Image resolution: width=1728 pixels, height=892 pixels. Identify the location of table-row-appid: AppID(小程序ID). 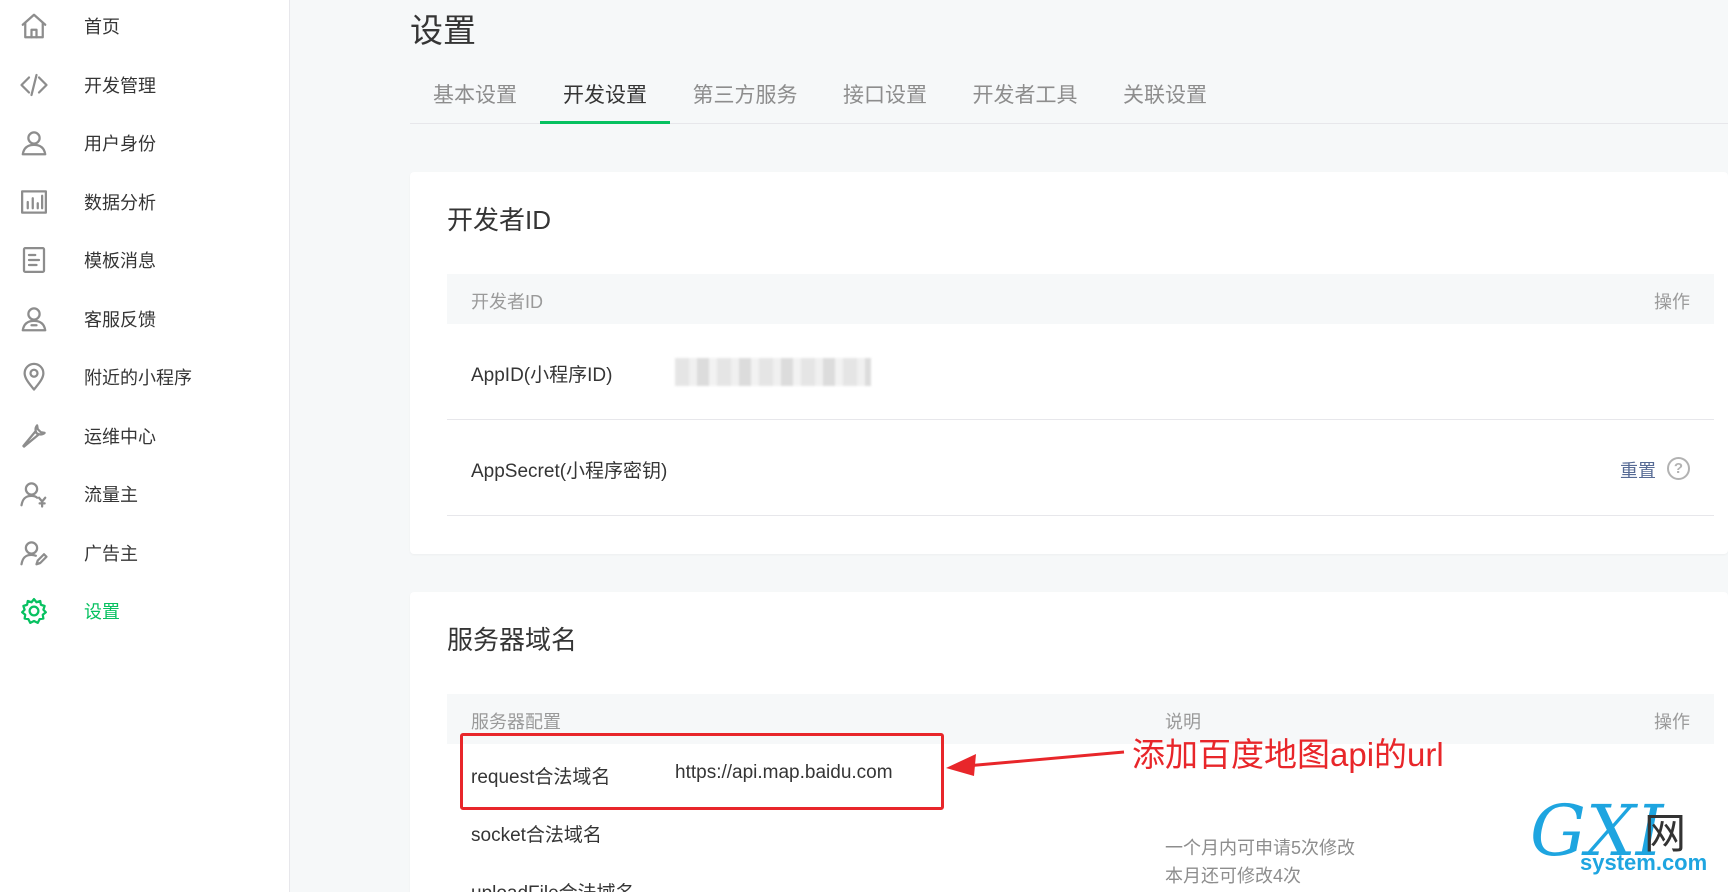
(1080, 372).